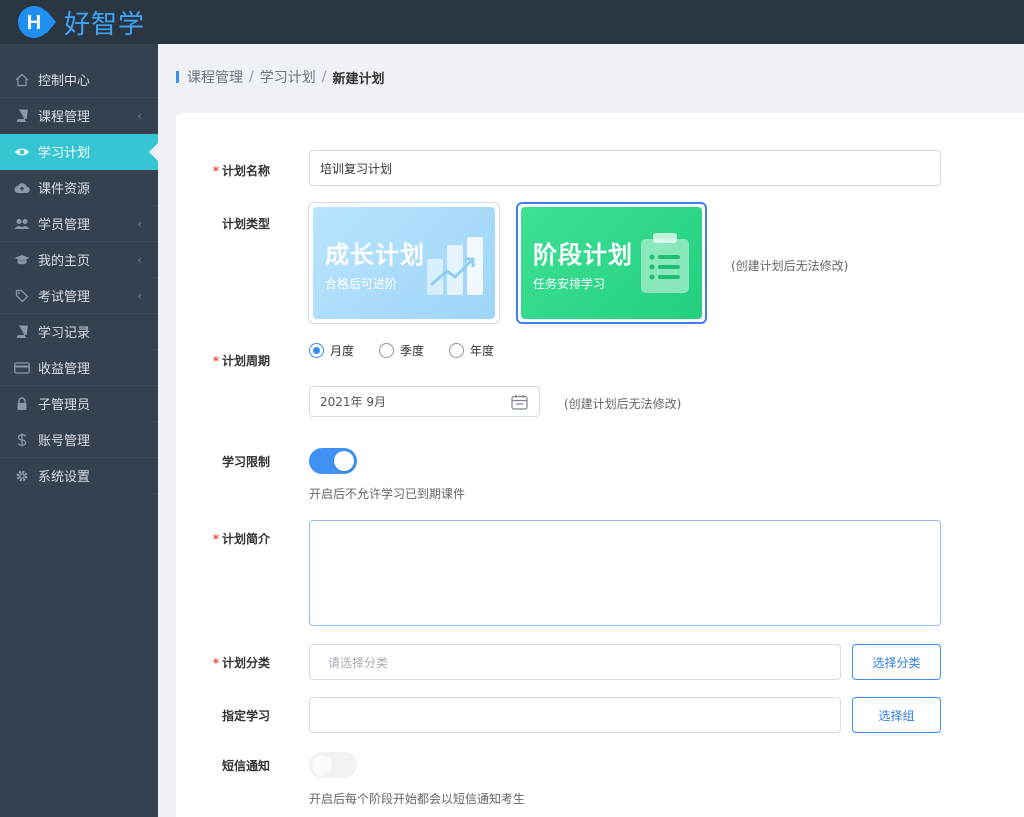 The image size is (1024, 817). Describe the element at coordinates (424, 401) in the screenshot. I see `period-date-picker: 2021年 9月` at that location.